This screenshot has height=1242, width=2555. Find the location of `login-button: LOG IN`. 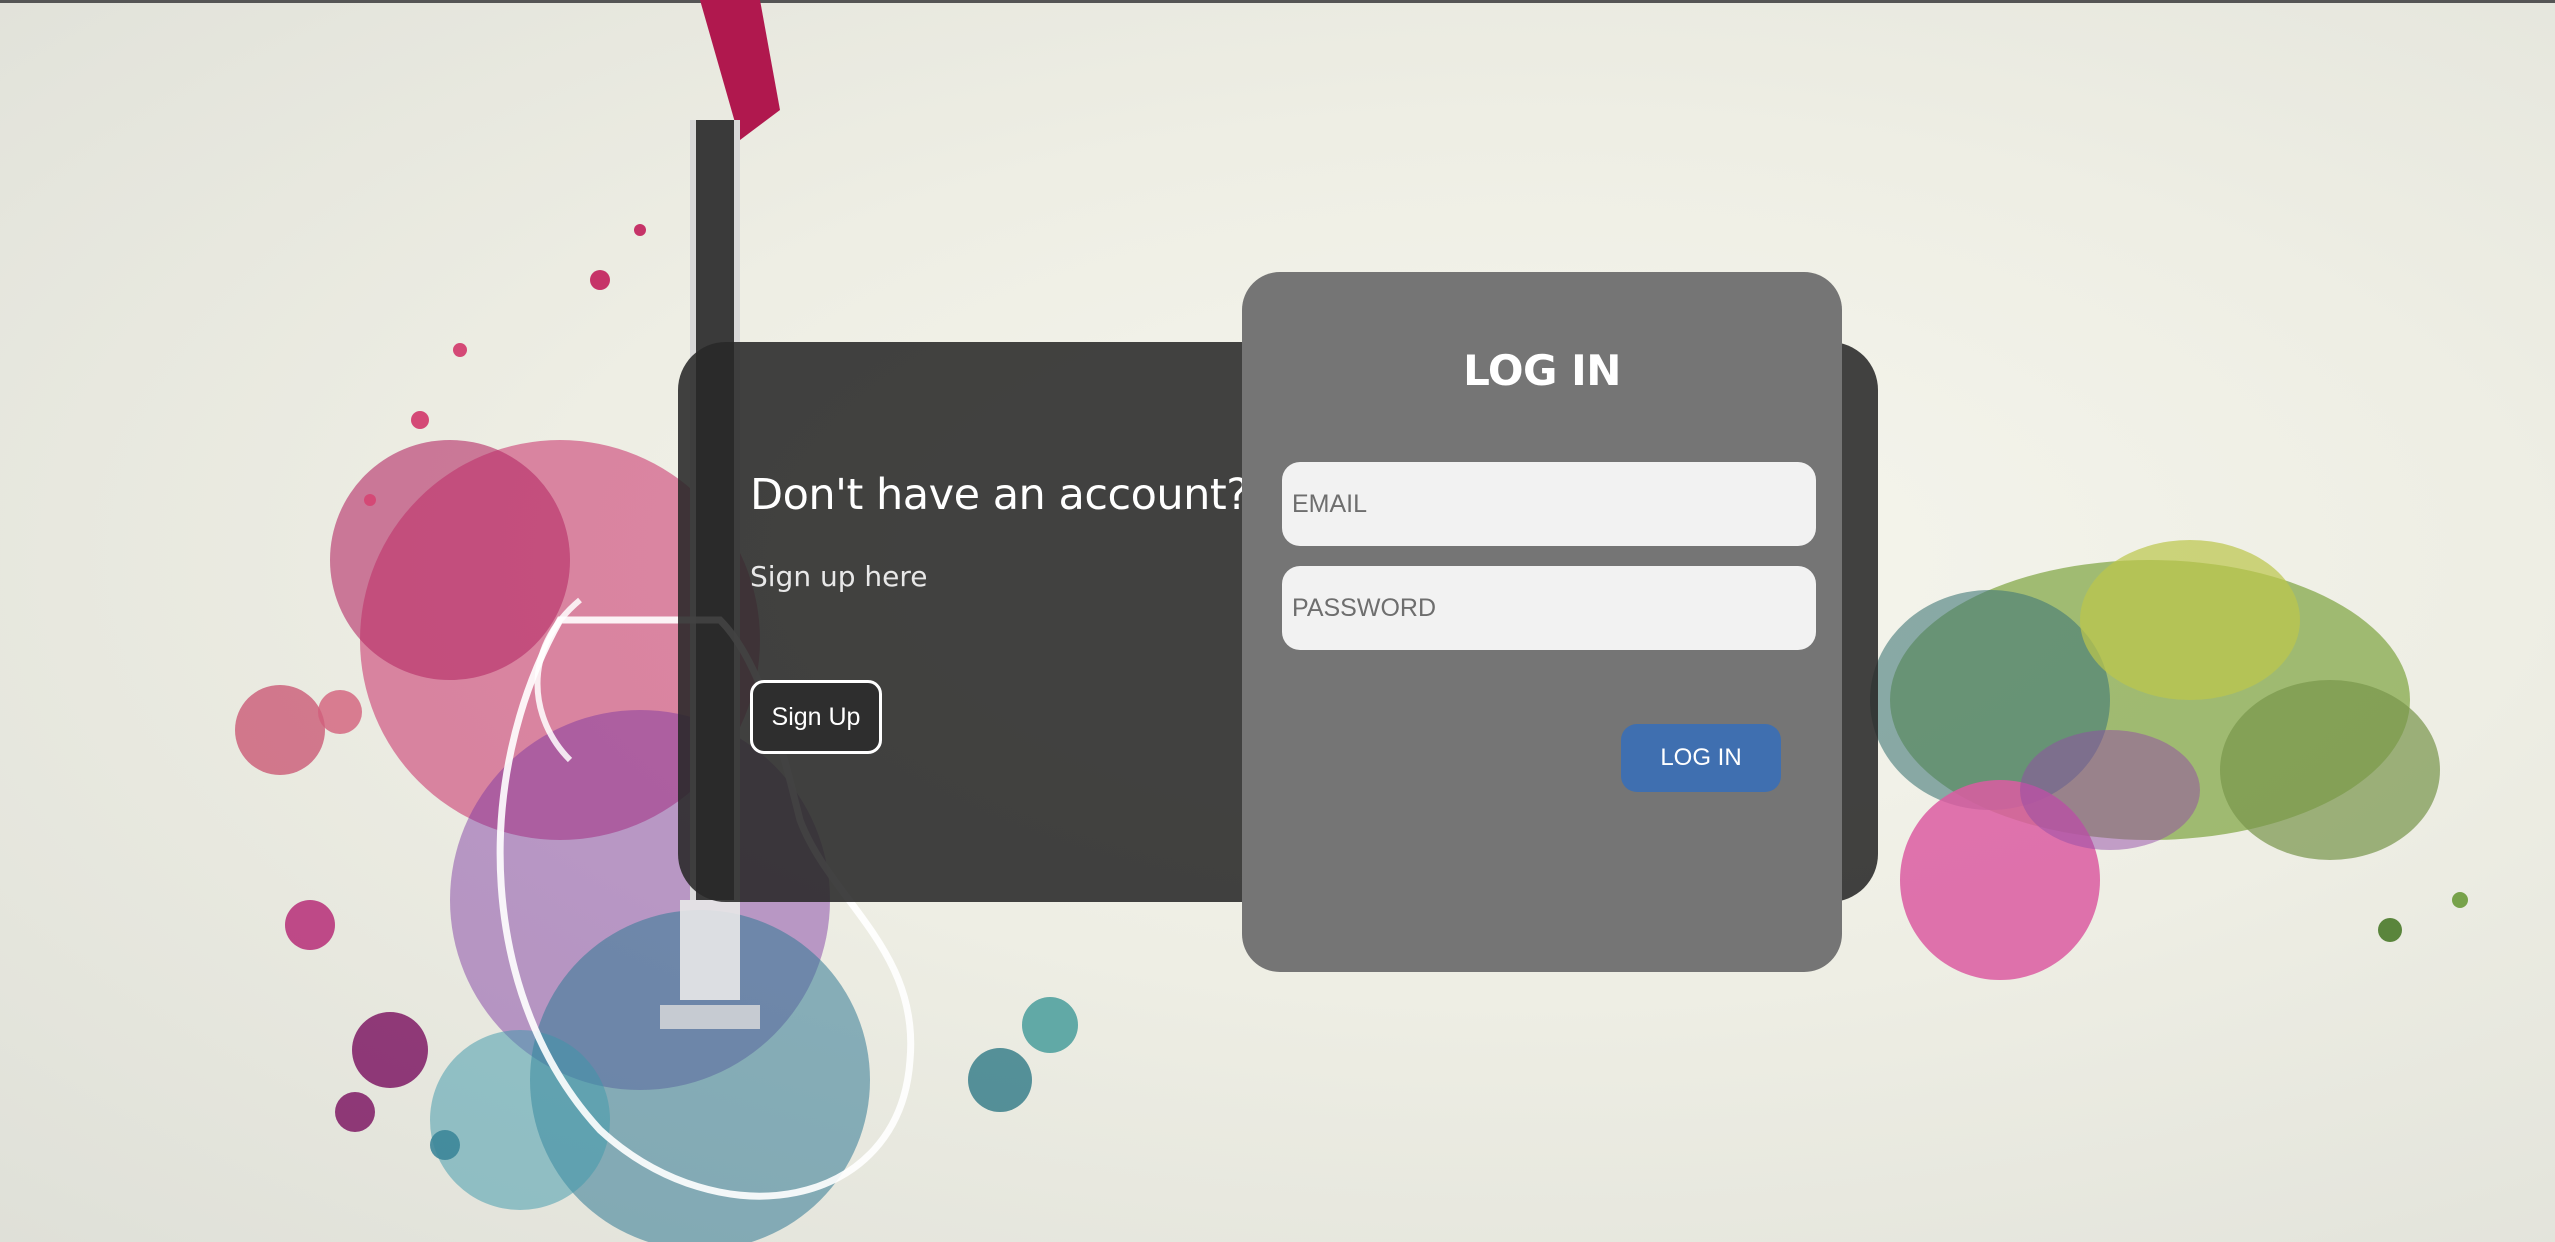

login-button: LOG IN is located at coordinates (1701, 758).